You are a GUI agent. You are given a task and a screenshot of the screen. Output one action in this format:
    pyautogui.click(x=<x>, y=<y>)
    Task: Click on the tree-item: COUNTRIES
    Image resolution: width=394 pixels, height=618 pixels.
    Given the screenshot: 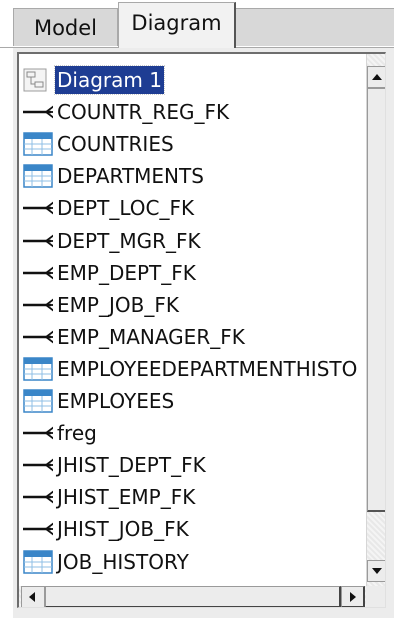 What is the action you would take?
    pyautogui.click(x=193, y=144)
    